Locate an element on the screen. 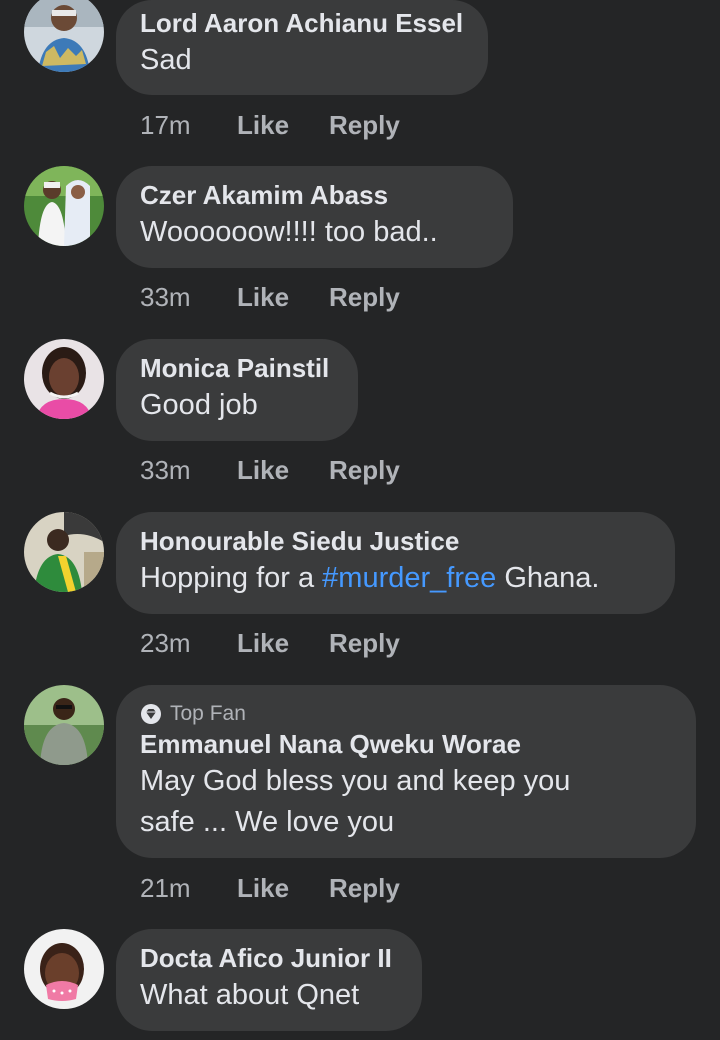 The width and height of the screenshot is (720, 1040). comment-author: Monica Painstil is located at coordinates (237, 368).